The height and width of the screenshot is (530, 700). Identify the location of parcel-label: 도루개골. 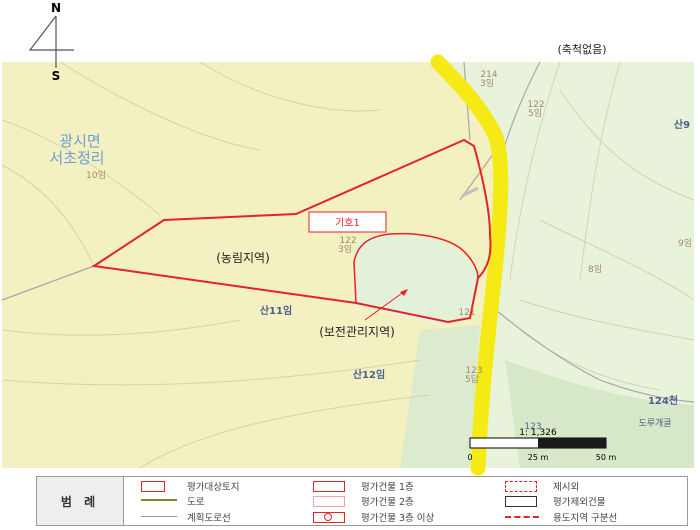
(654, 423).